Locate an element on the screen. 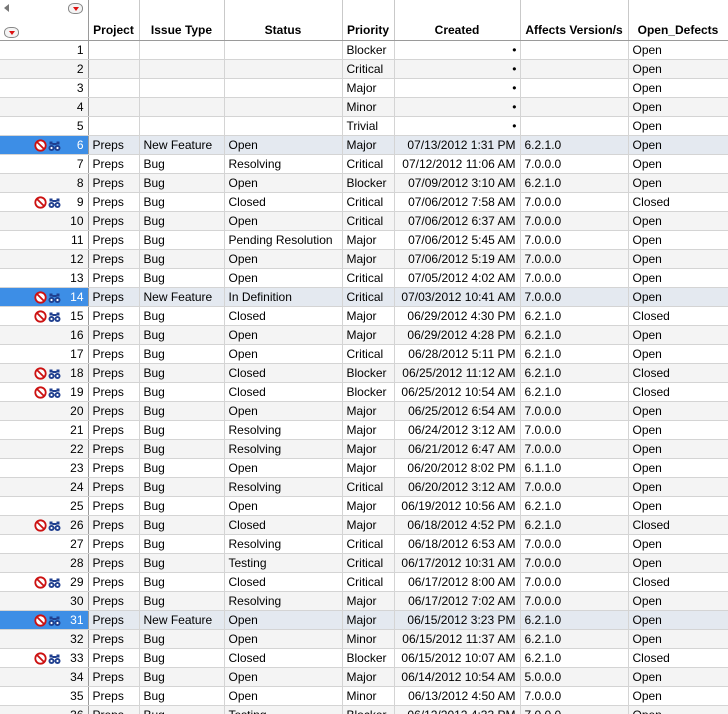 Image resolution: width=728 pixels, height=714 pixels. row-number: 22 is located at coordinates (44, 449).